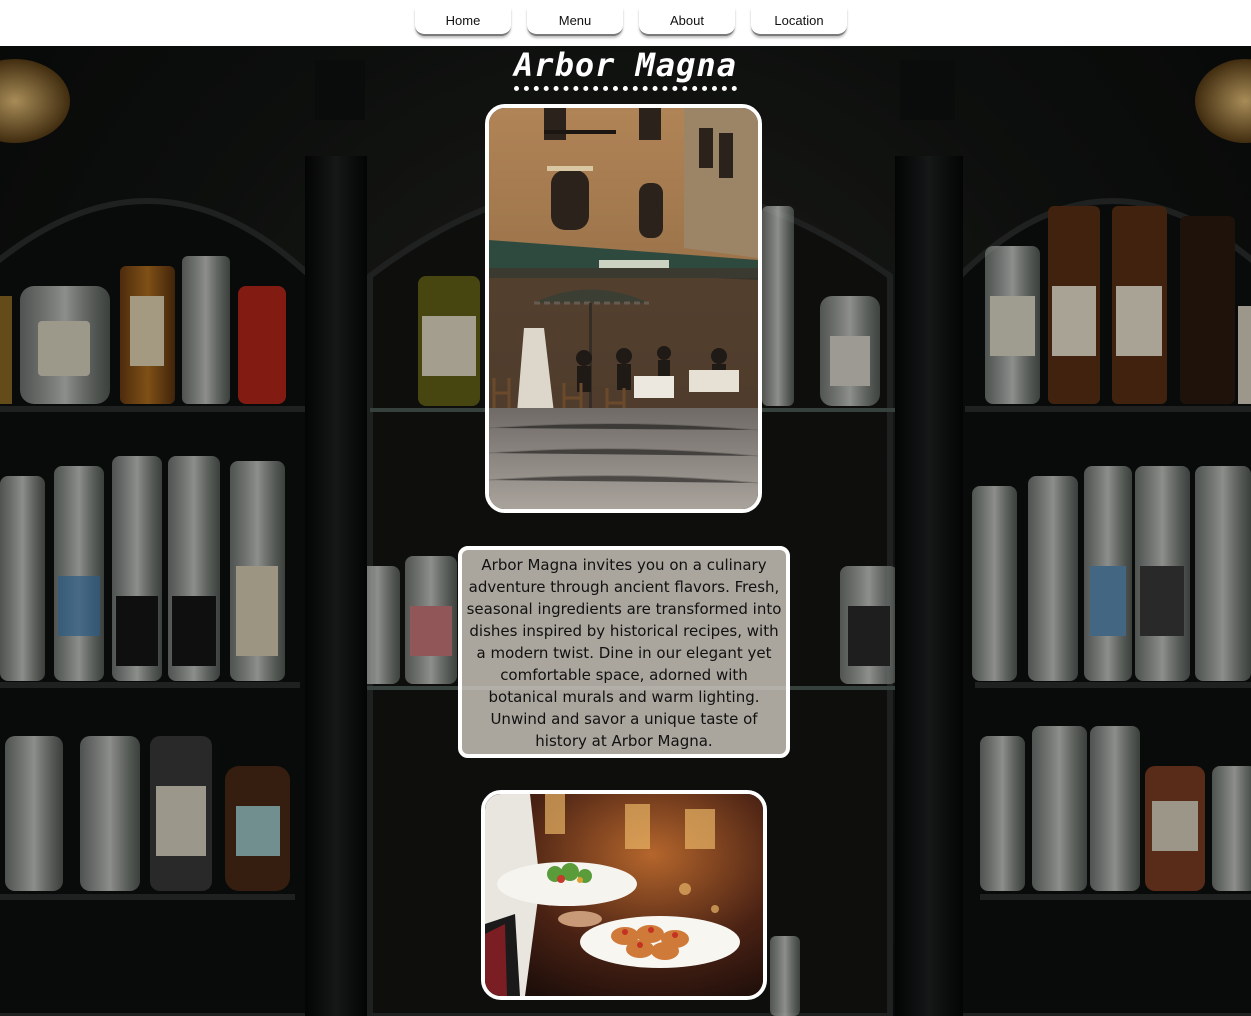  I want to click on nav-about-button: About, so click(687, 22).